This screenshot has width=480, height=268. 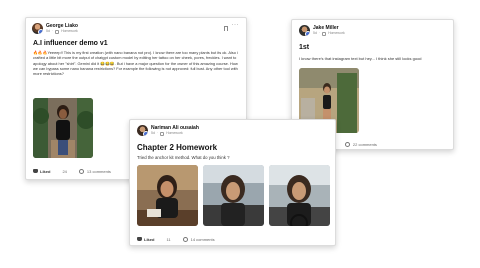 I want to click on post-title: 1st, so click(x=304, y=47).